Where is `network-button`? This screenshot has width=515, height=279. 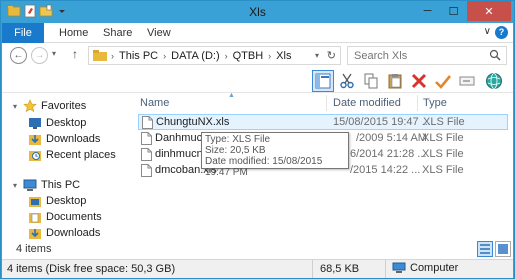 network-button is located at coordinates (494, 81).